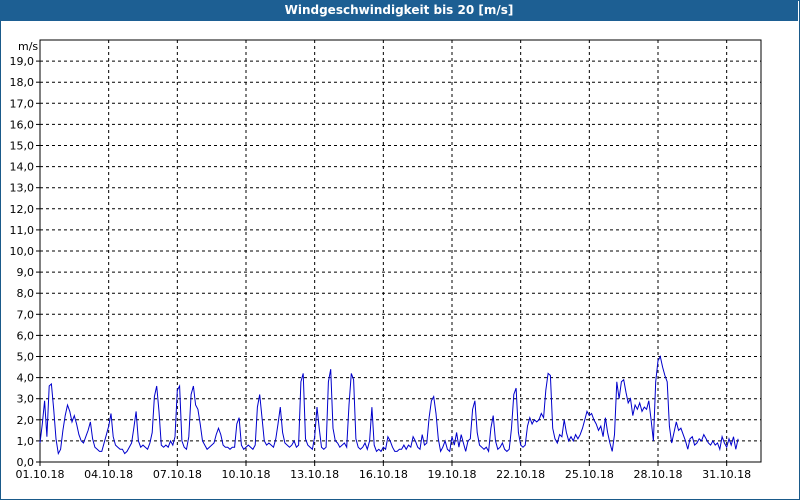  Describe the element at coordinates (26, 378) in the screenshot. I see `y-tick-label: 4,0` at that location.